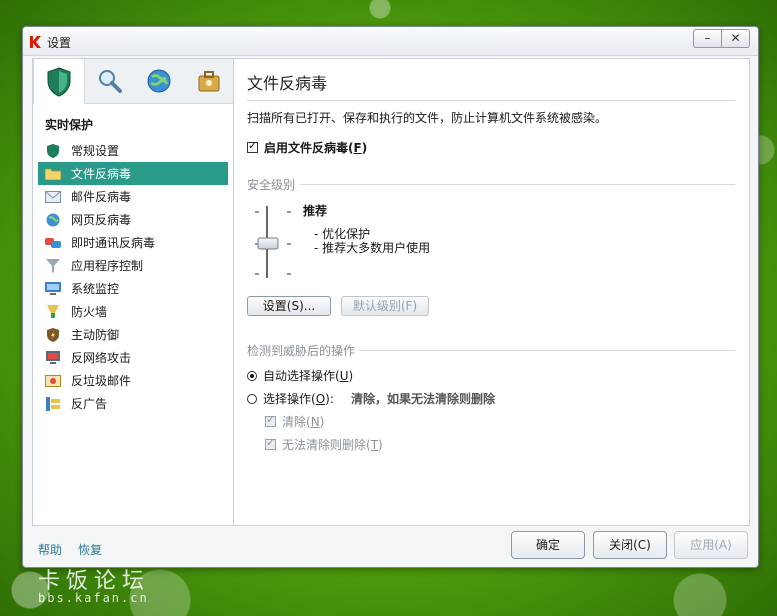 The image size is (777, 616). What do you see at coordinates (113, 243) in the screenshot?
I see `sidebar-item-label: 即时通讯反病毒` at bounding box center [113, 243].